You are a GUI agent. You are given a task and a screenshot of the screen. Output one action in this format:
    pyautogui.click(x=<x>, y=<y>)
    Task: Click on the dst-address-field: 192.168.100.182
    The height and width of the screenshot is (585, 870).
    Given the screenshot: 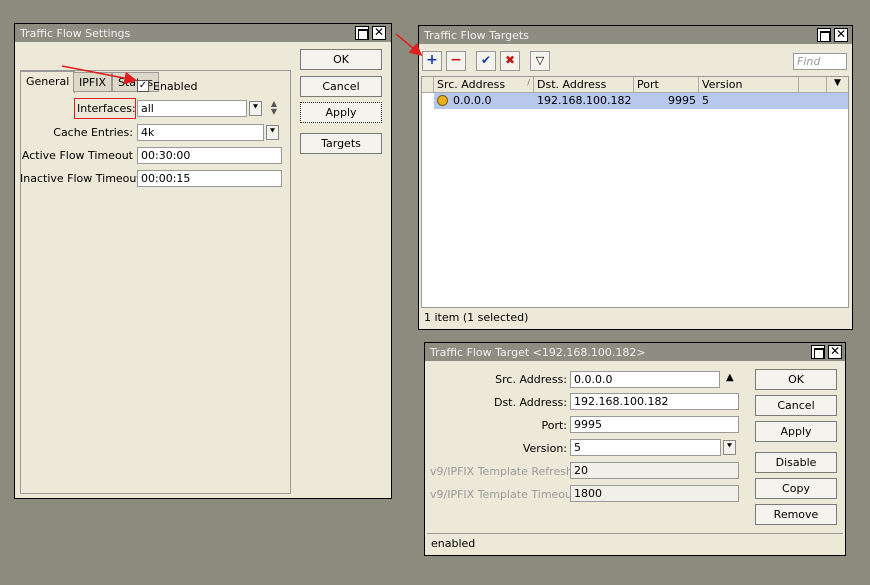 What is the action you would take?
    pyautogui.click(x=654, y=401)
    